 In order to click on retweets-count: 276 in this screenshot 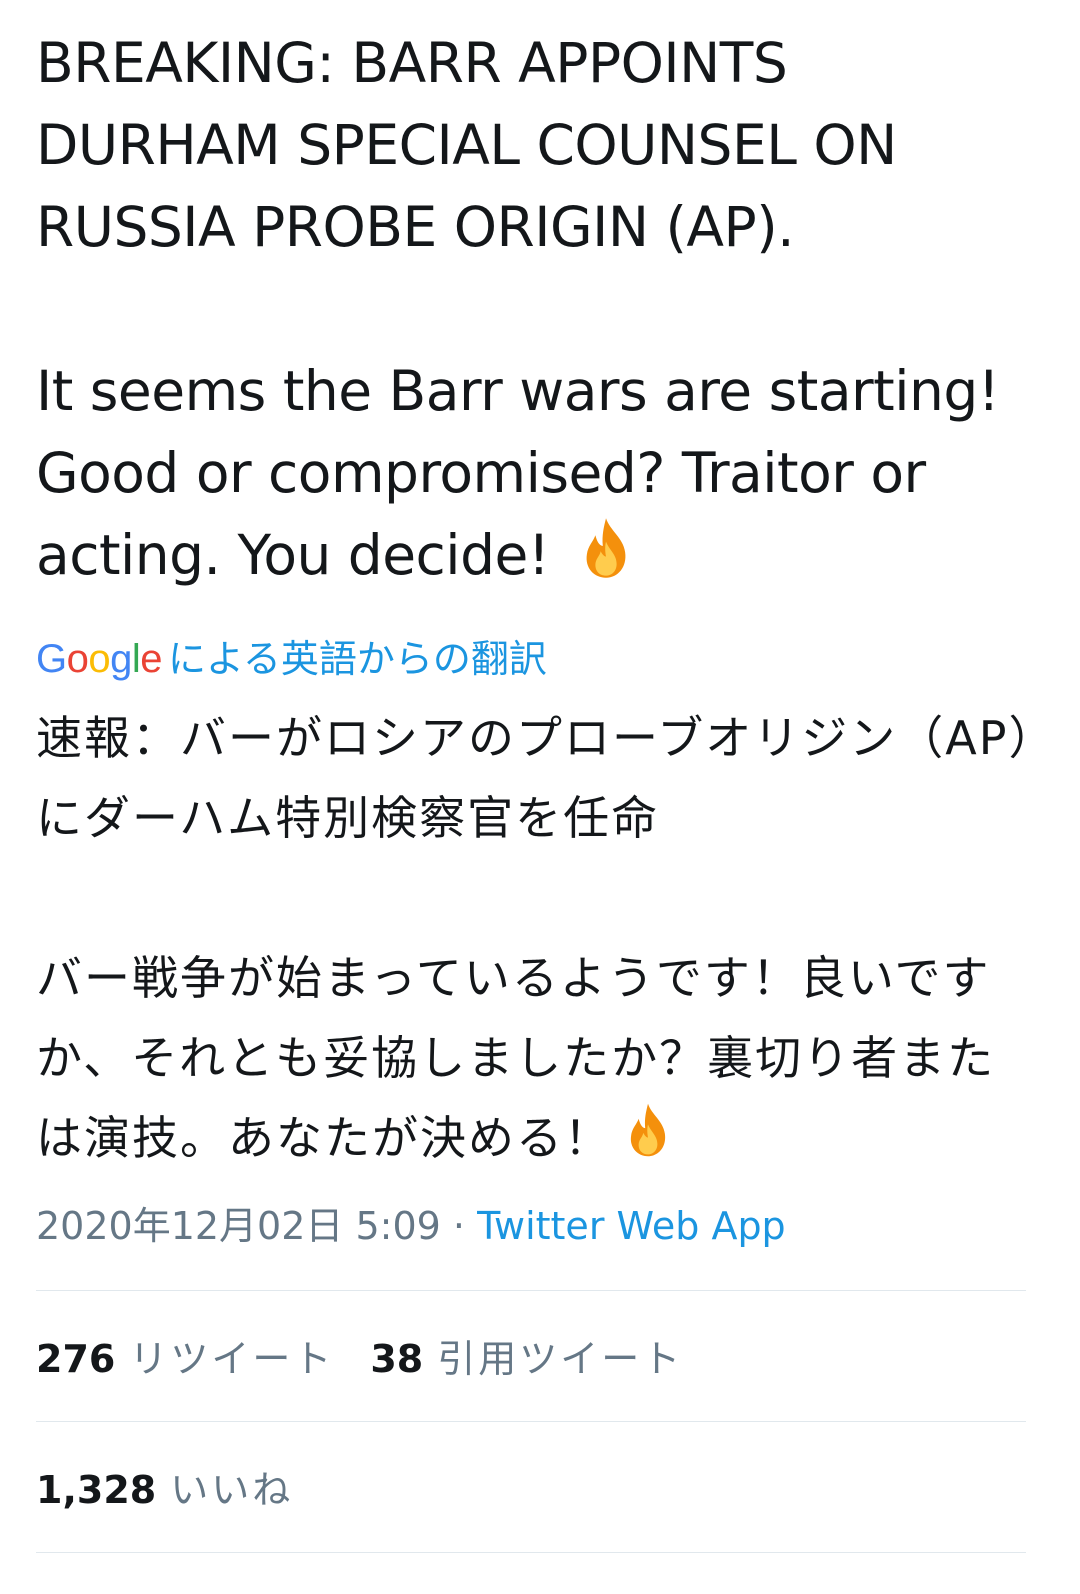, I will do `click(76, 1359)`.